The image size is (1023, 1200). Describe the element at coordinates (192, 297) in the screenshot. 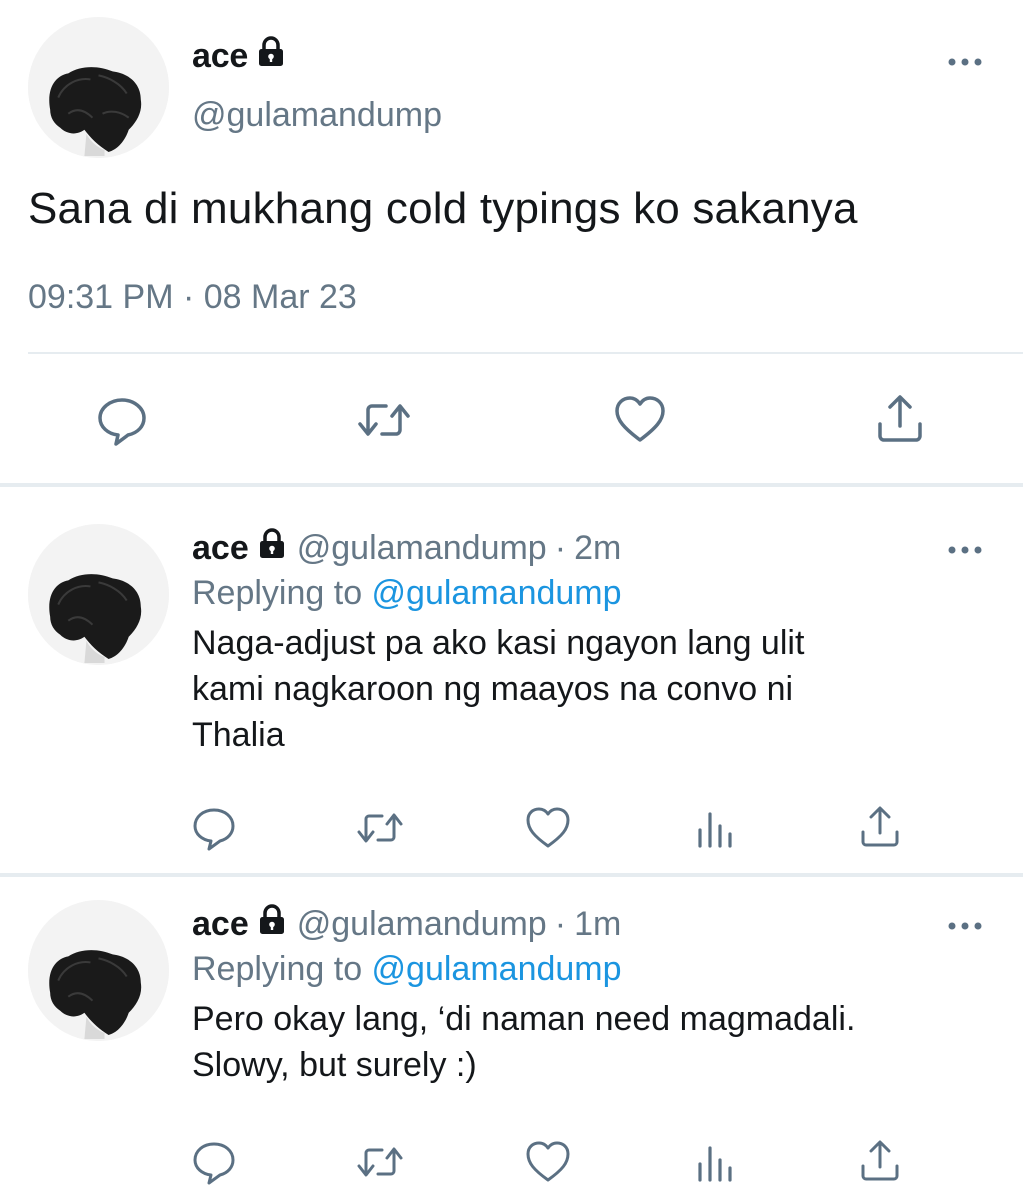

I see `tweet-timestamp: 09:31 PM · 08 Mar 23` at that location.